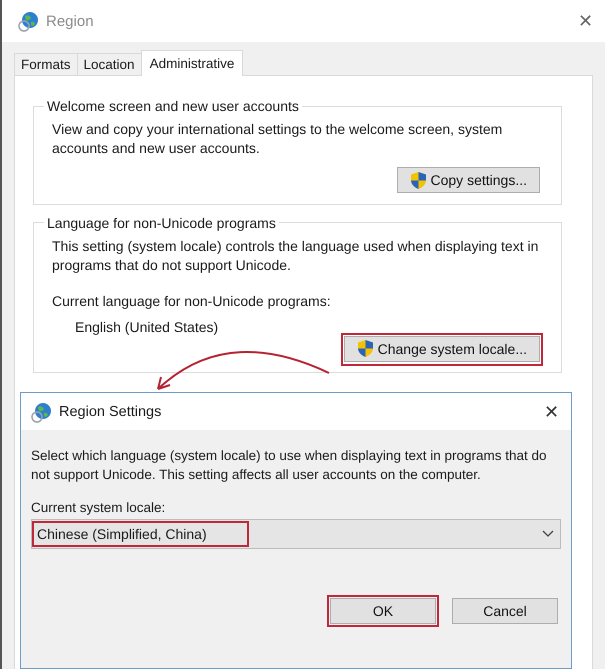 The image size is (605, 669). What do you see at coordinates (122, 534) in the screenshot?
I see `locale-value: Chinese (Simplified, China)` at bounding box center [122, 534].